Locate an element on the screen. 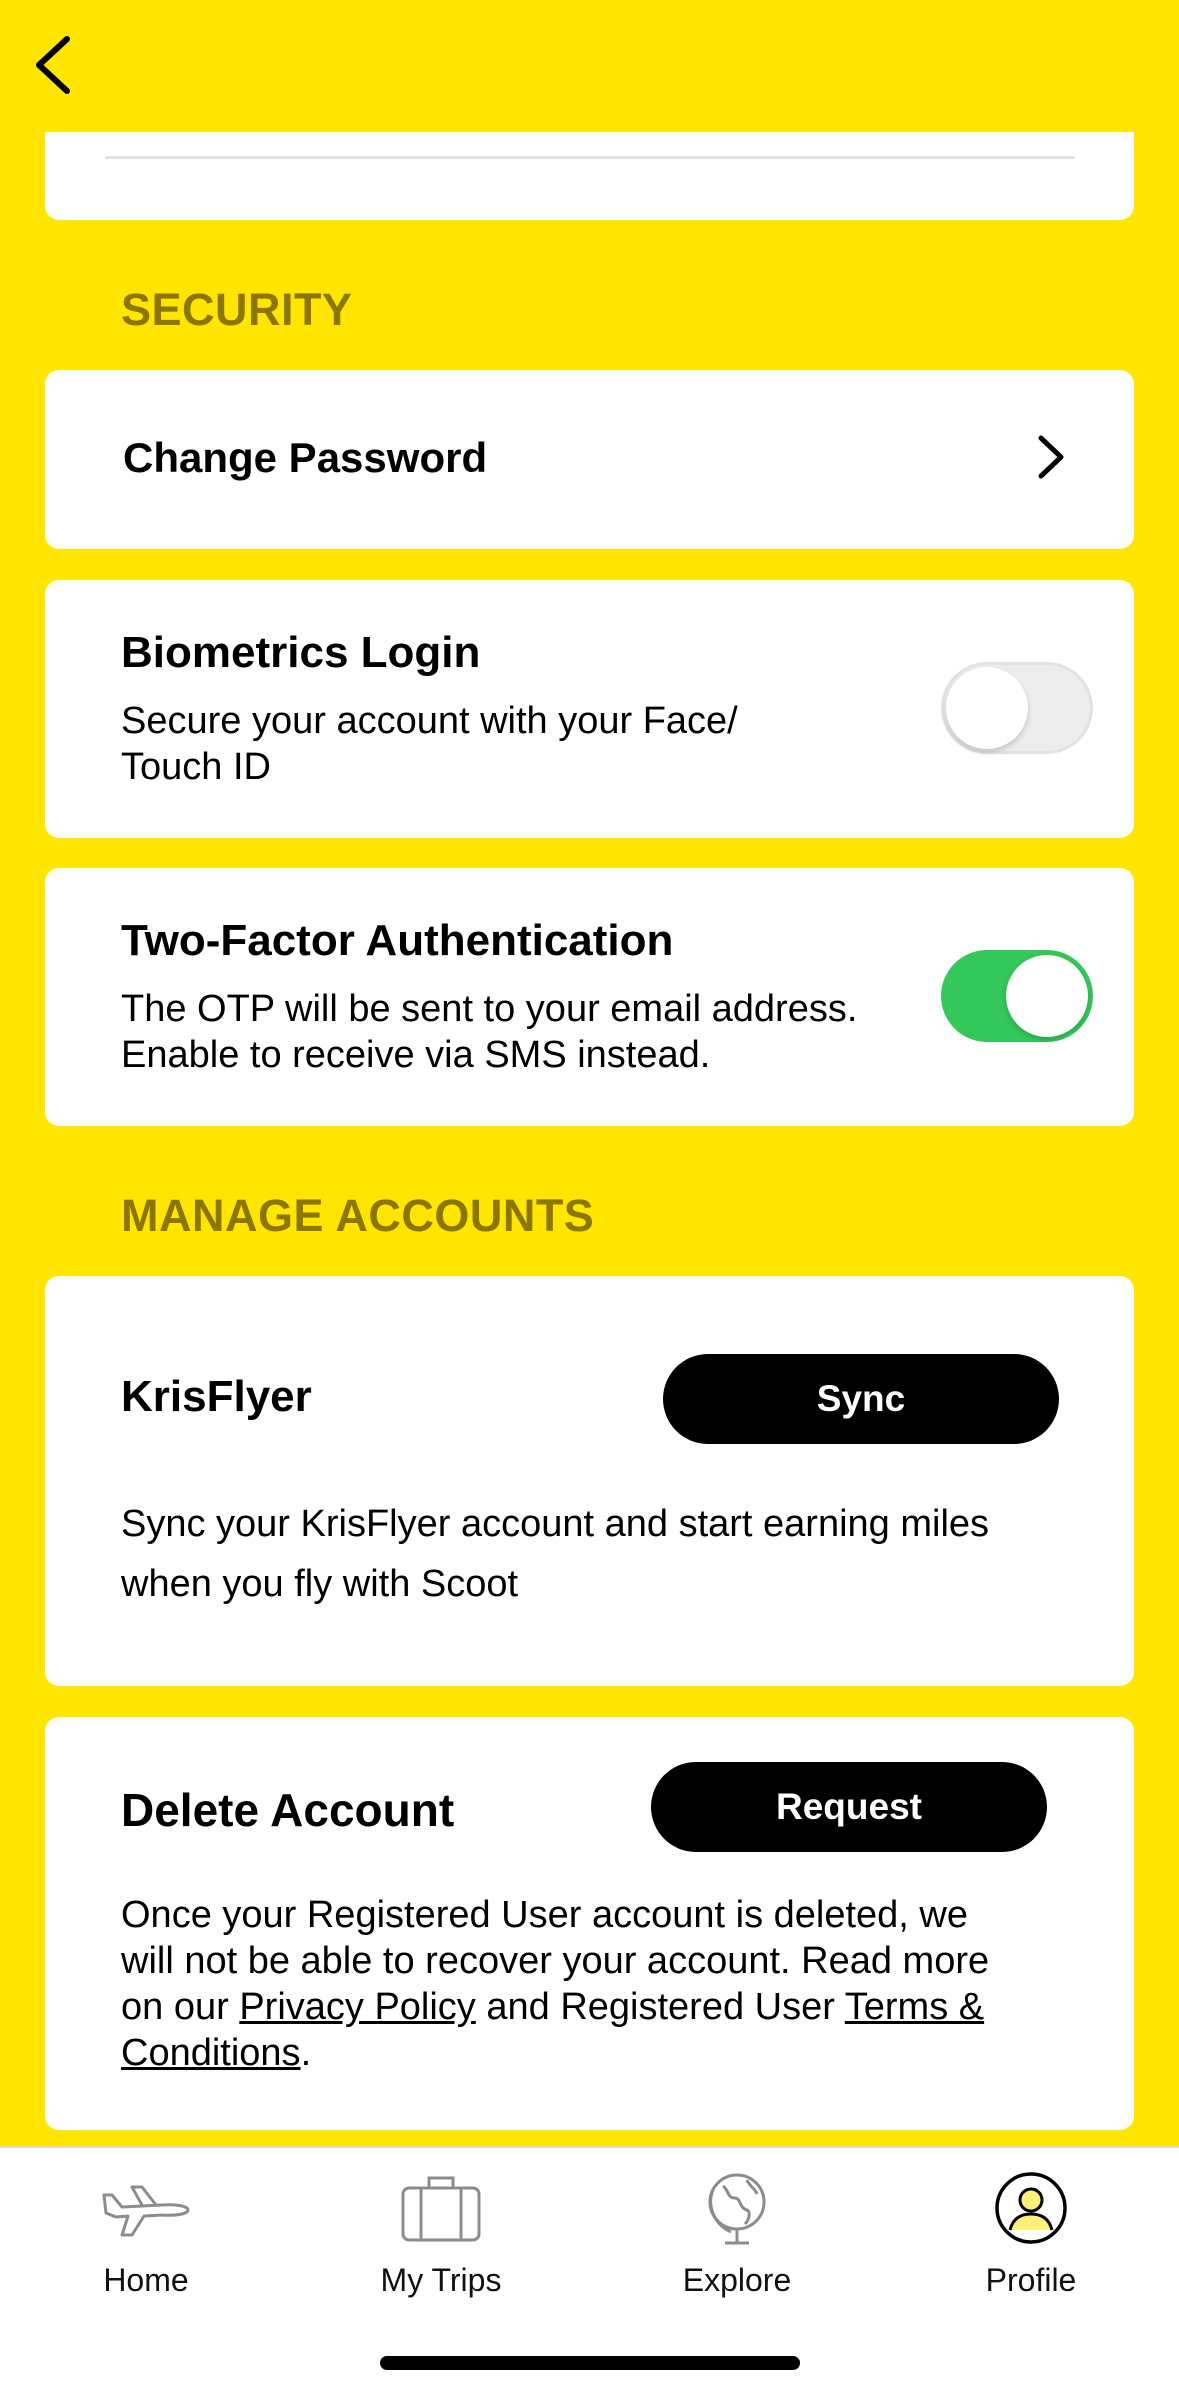 The width and height of the screenshot is (1179, 2396). krisflyer-title: KrisFlyer is located at coordinates (216, 1396).